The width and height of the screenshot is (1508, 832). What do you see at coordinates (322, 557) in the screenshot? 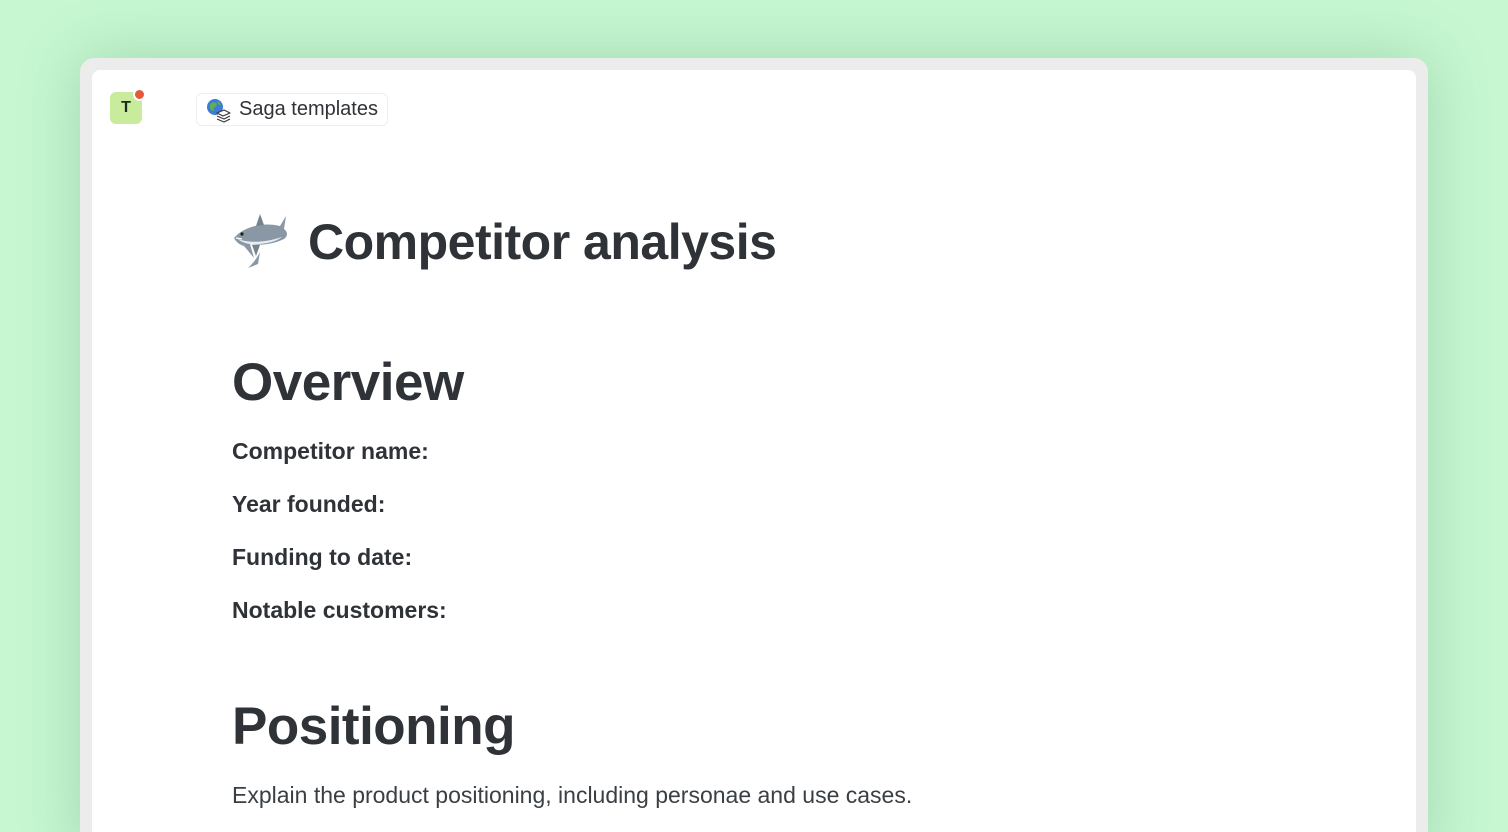
I see `field-funding-to-date: Funding to date:` at bounding box center [322, 557].